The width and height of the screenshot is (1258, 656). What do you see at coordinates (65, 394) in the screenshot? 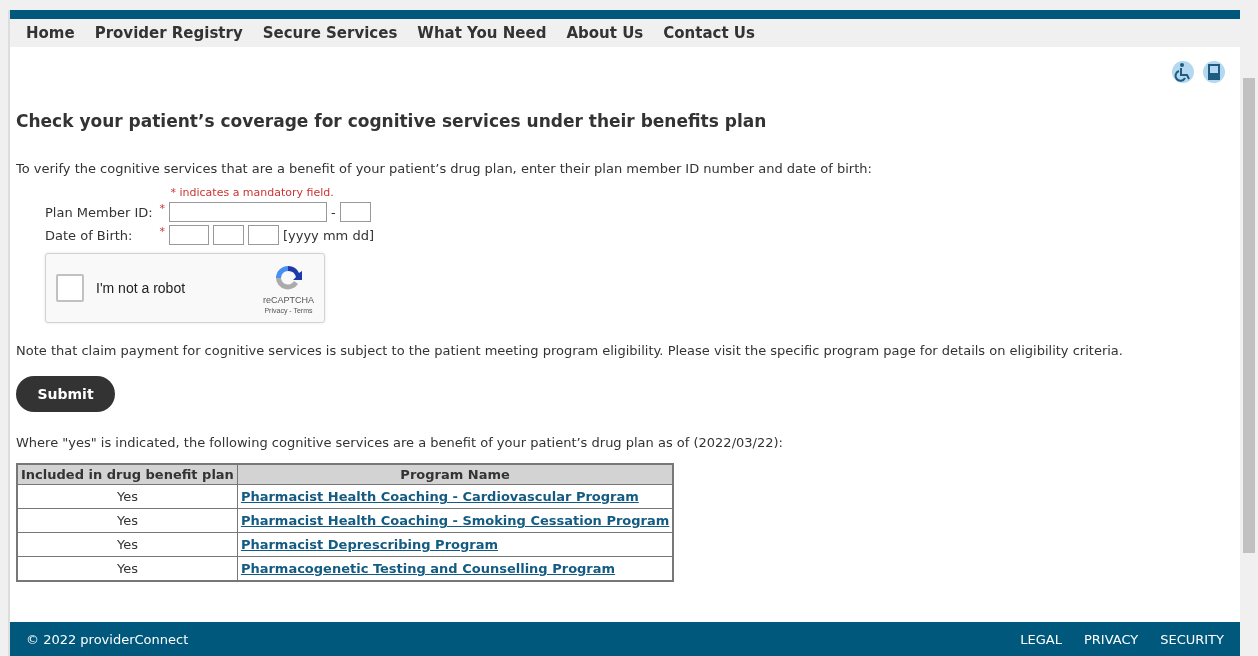
I see `submit-button: Submit` at bounding box center [65, 394].